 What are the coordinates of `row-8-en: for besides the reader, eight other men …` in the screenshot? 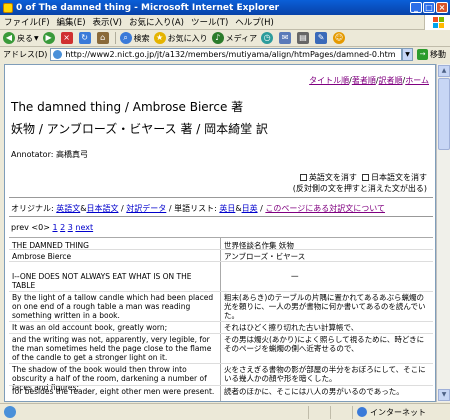 It's located at (114, 391).